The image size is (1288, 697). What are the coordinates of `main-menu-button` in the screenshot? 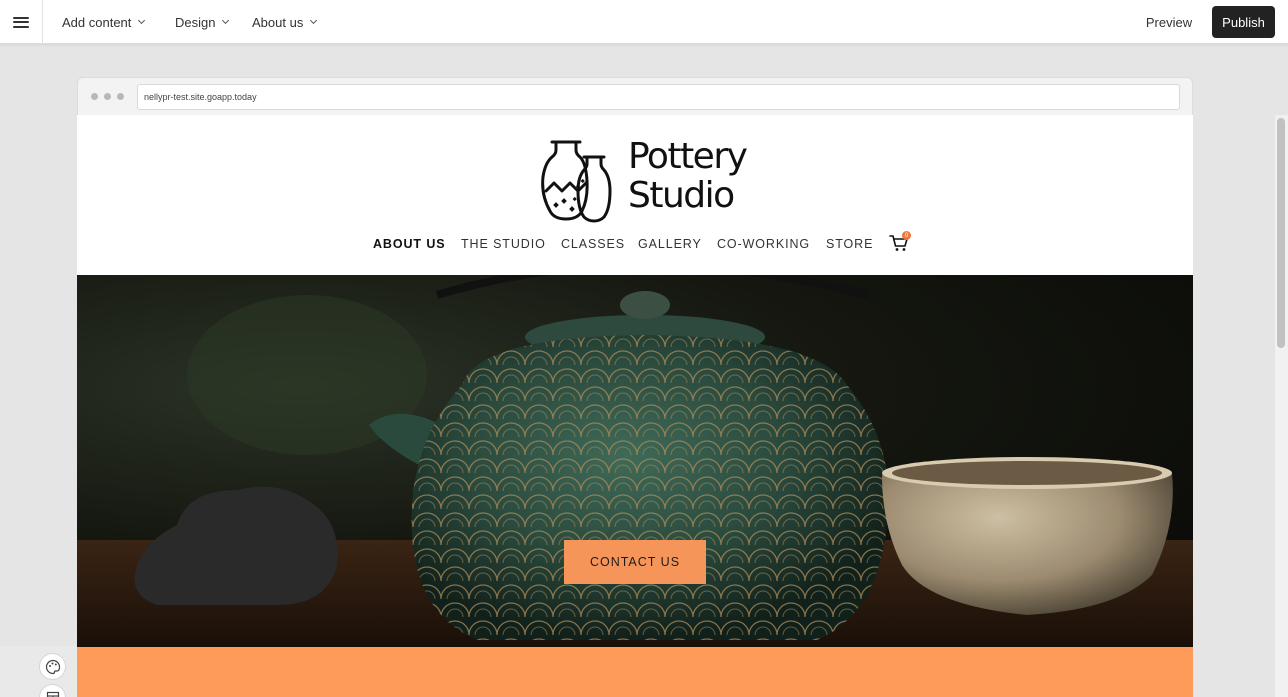 It's located at (21, 22).